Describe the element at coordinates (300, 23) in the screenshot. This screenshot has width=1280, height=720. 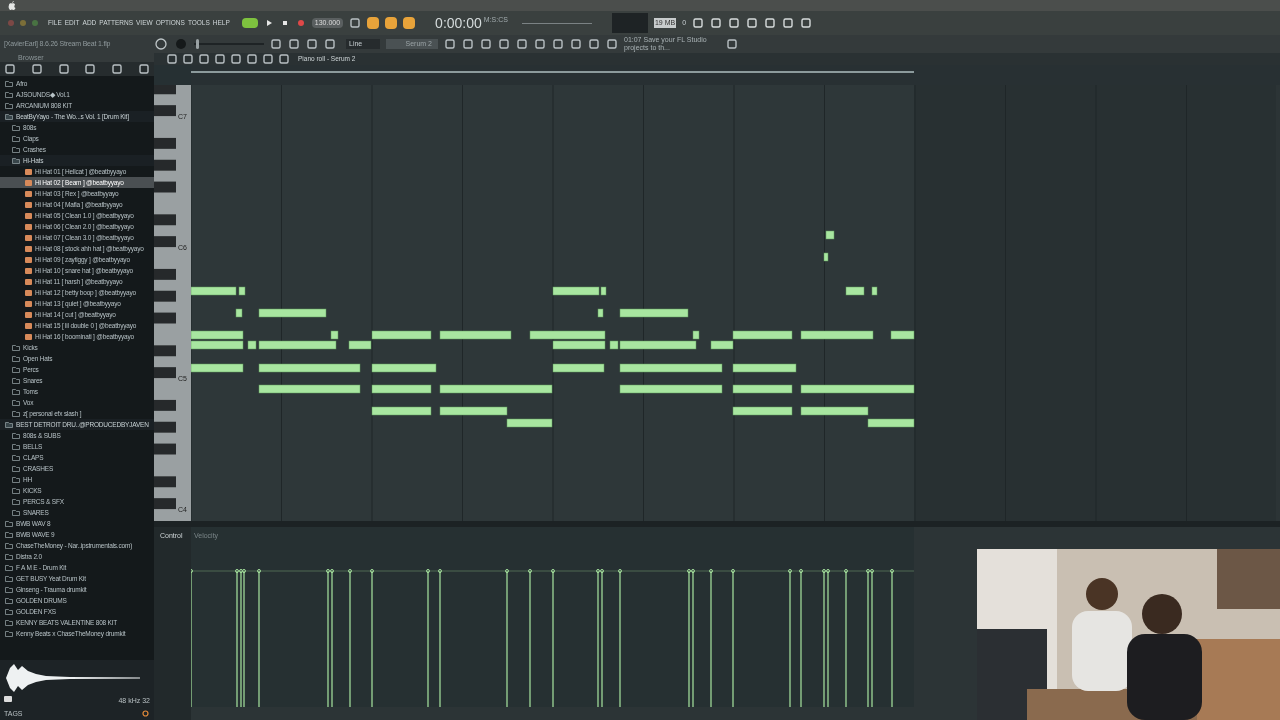
I see `record-icon` at that location.